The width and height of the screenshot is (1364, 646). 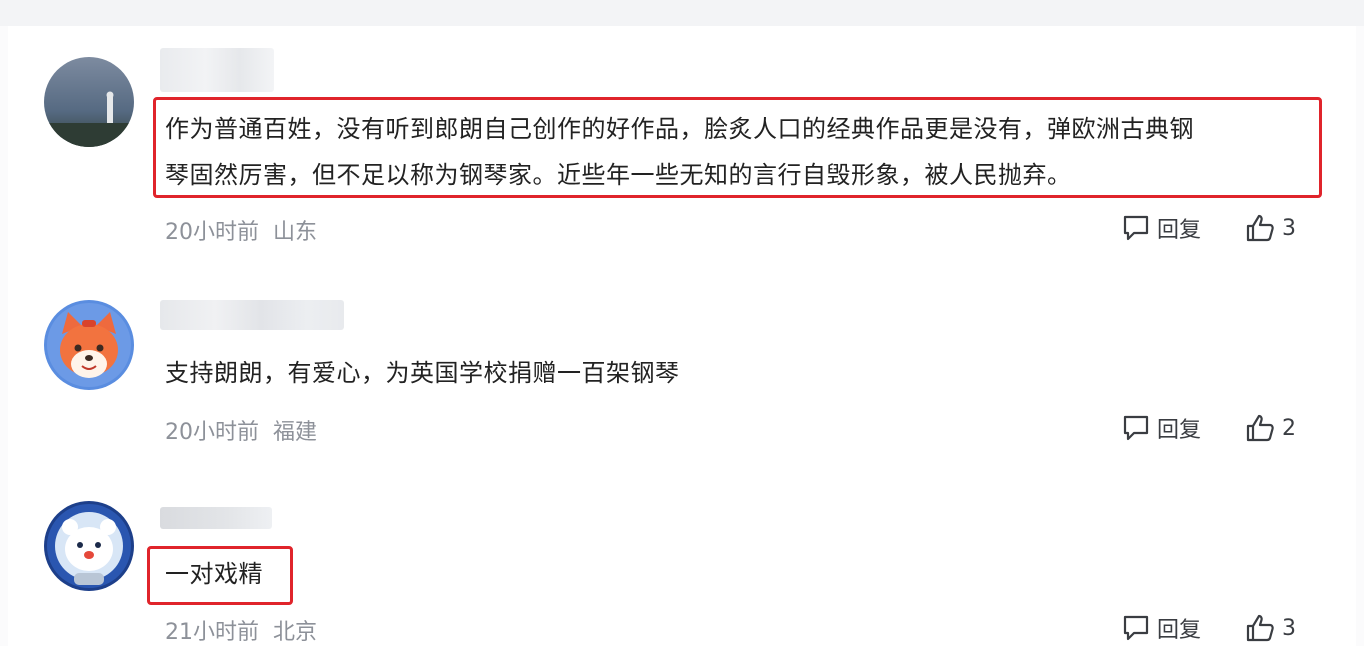 I want to click on comment-location: 北京, so click(x=295, y=632).